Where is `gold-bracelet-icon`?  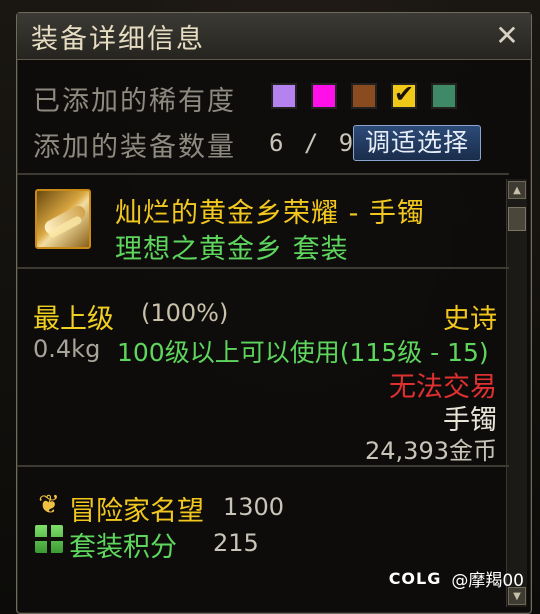 gold-bracelet-icon is located at coordinates (63, 219).